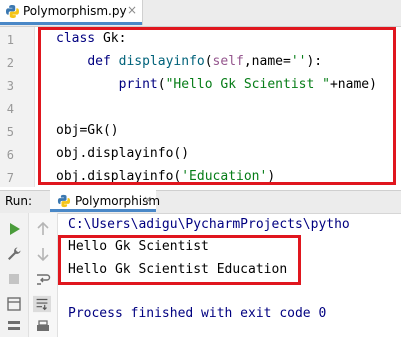 The image size is (401, 337). What do you see at coordinates (19, 201) in the screenshot?
I see `run-label: Run:` at bounding box center [19, 201].